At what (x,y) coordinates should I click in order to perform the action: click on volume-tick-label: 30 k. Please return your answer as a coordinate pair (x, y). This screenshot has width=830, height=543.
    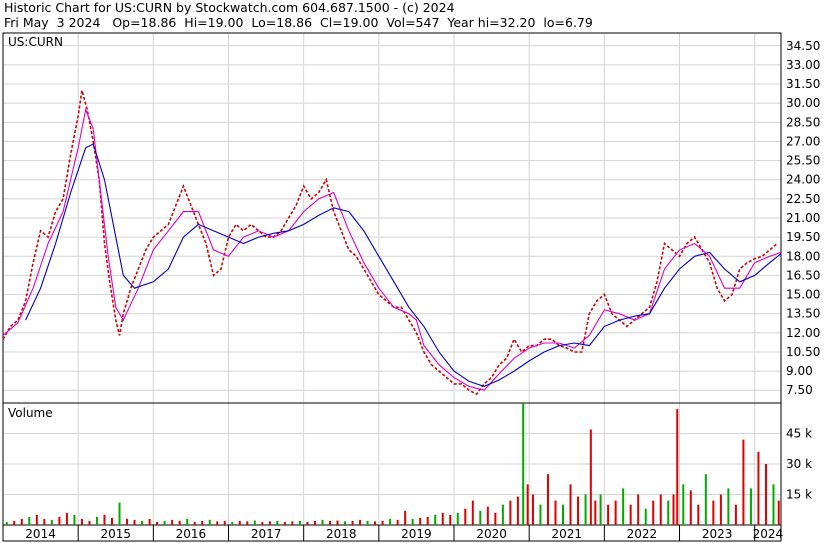
    Looking at the image, I should click on (799, 464).